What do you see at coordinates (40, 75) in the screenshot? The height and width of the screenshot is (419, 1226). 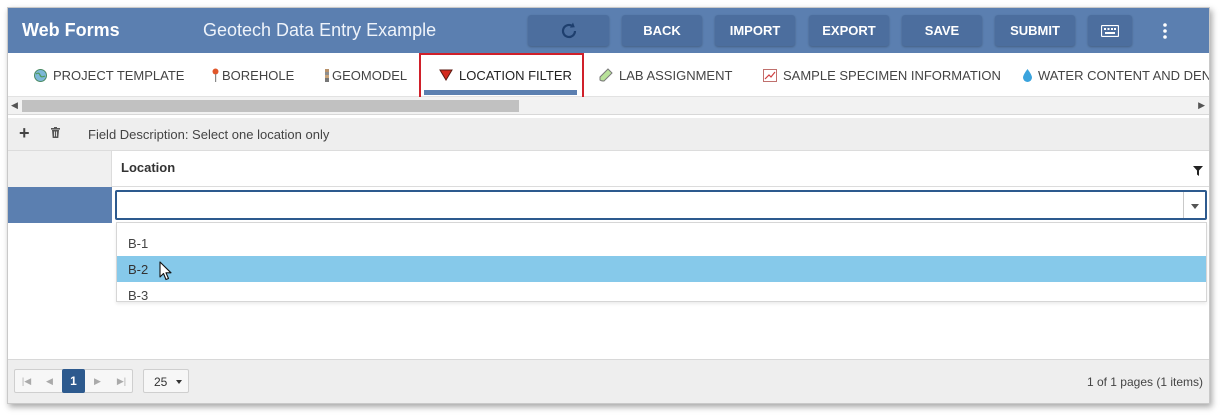 I see `globe-icon` at bounding box center [40, 75].